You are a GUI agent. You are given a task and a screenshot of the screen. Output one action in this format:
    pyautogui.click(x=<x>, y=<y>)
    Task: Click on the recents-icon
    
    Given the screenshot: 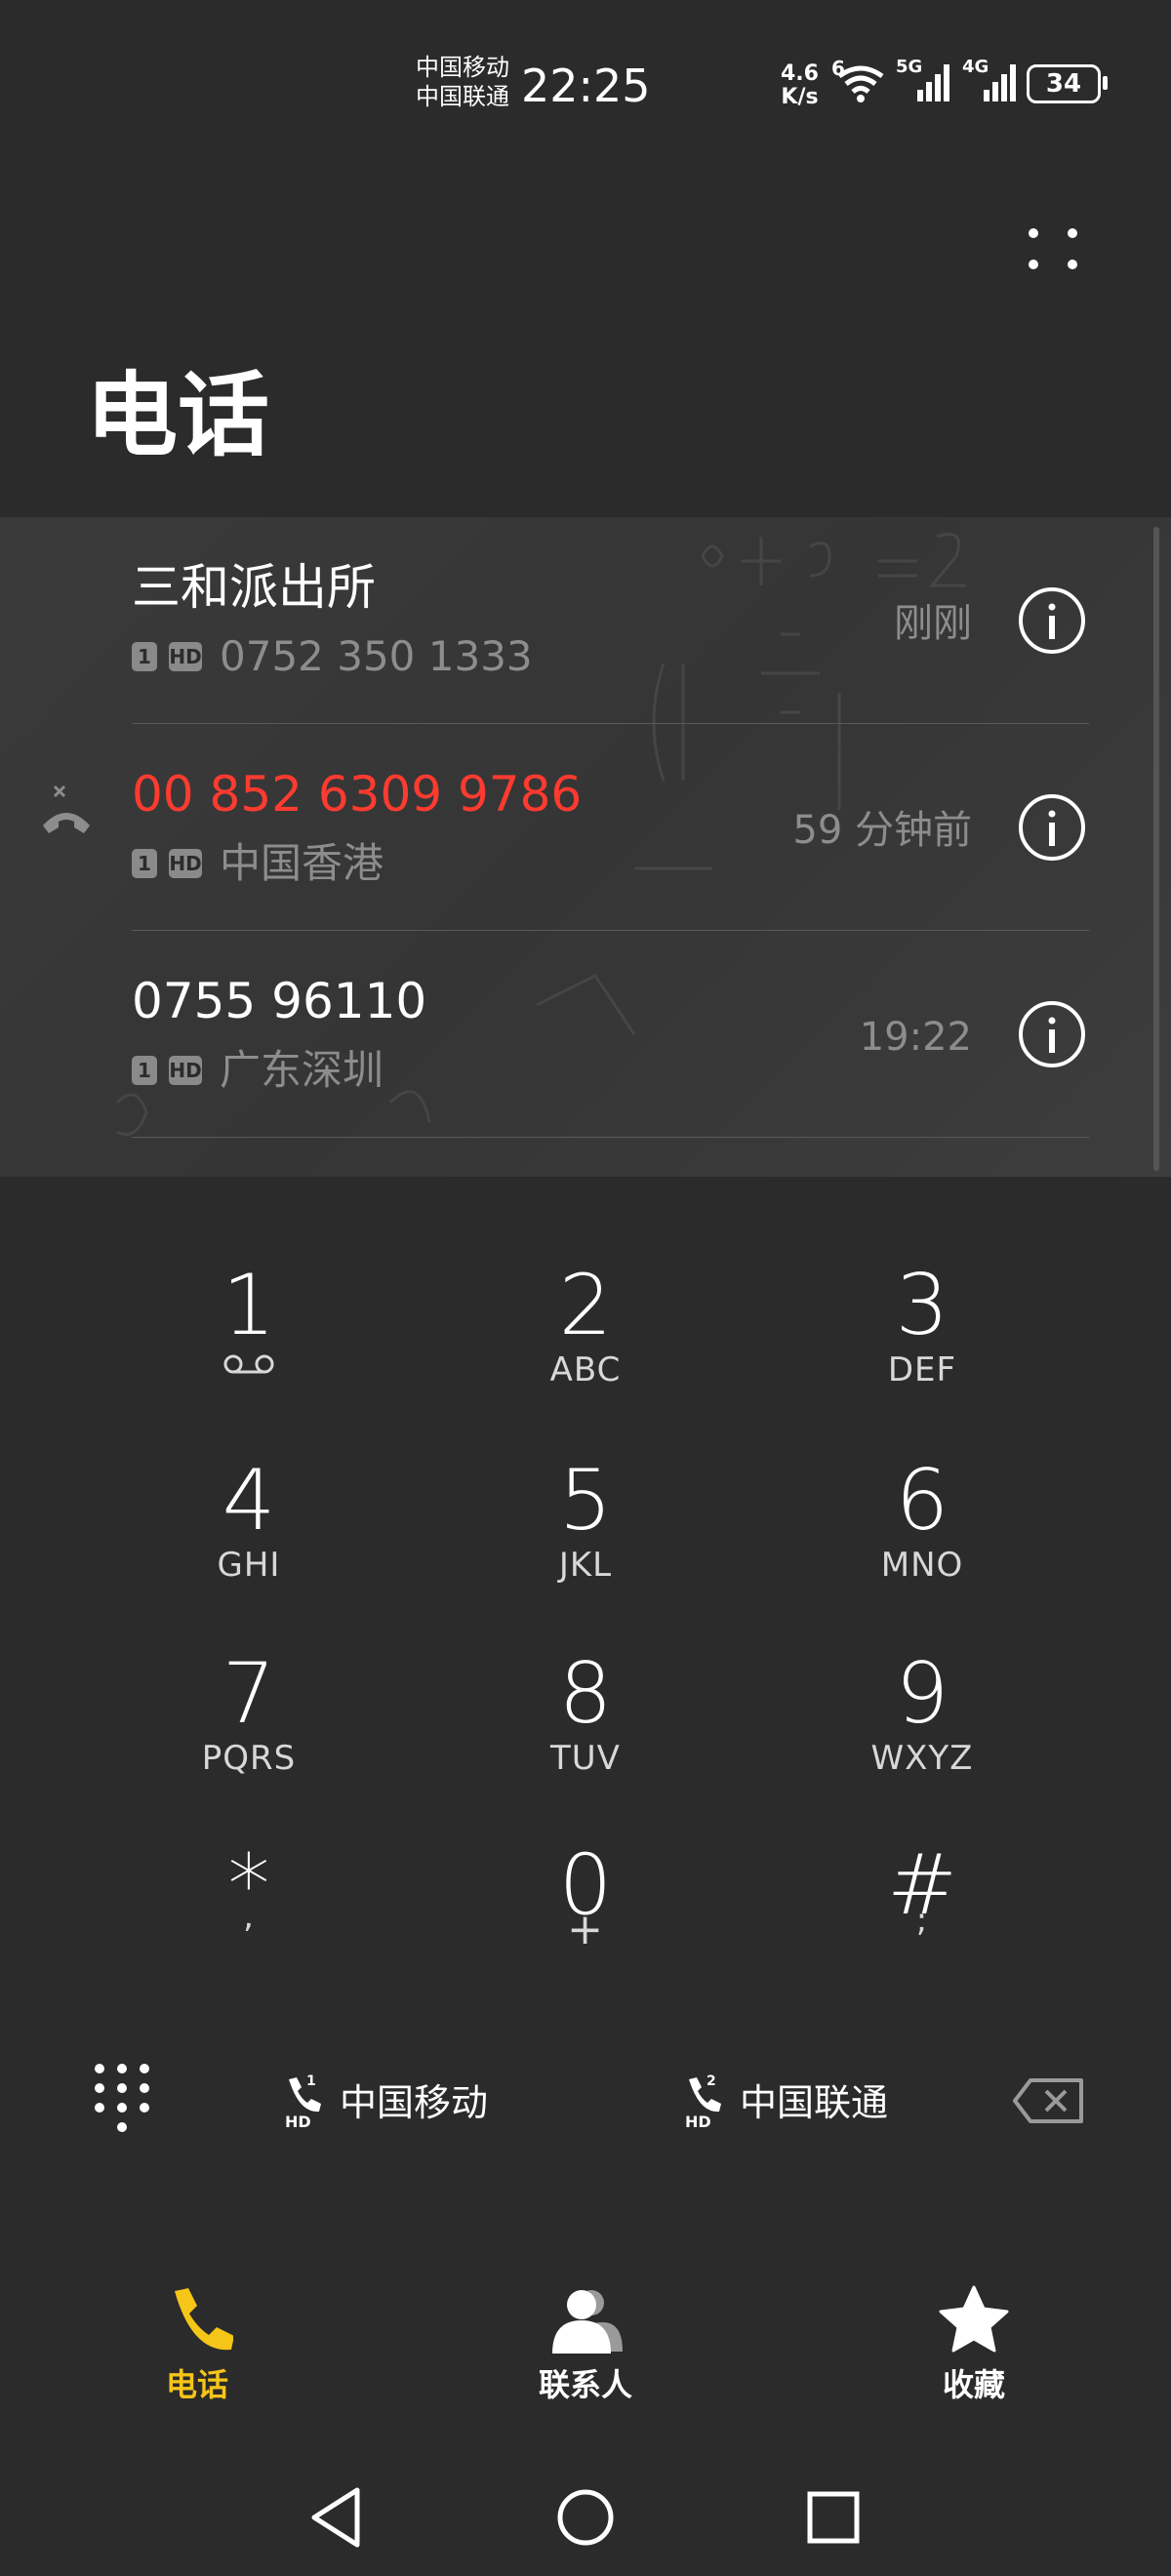 What is the action you would take?
    pyautogui.click(x=833, y=2517)
    